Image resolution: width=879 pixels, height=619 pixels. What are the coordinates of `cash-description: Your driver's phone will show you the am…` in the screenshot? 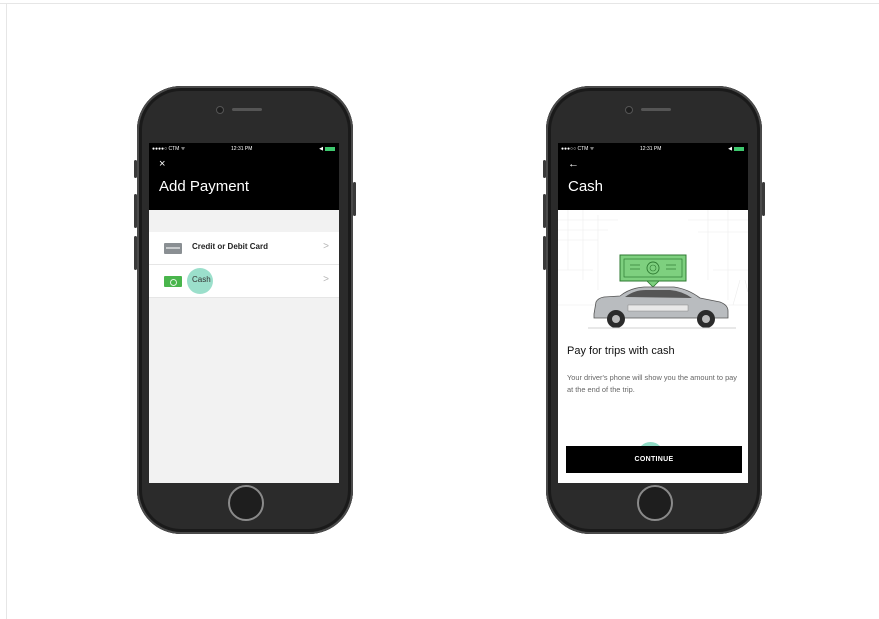 It's located at (652, 383).